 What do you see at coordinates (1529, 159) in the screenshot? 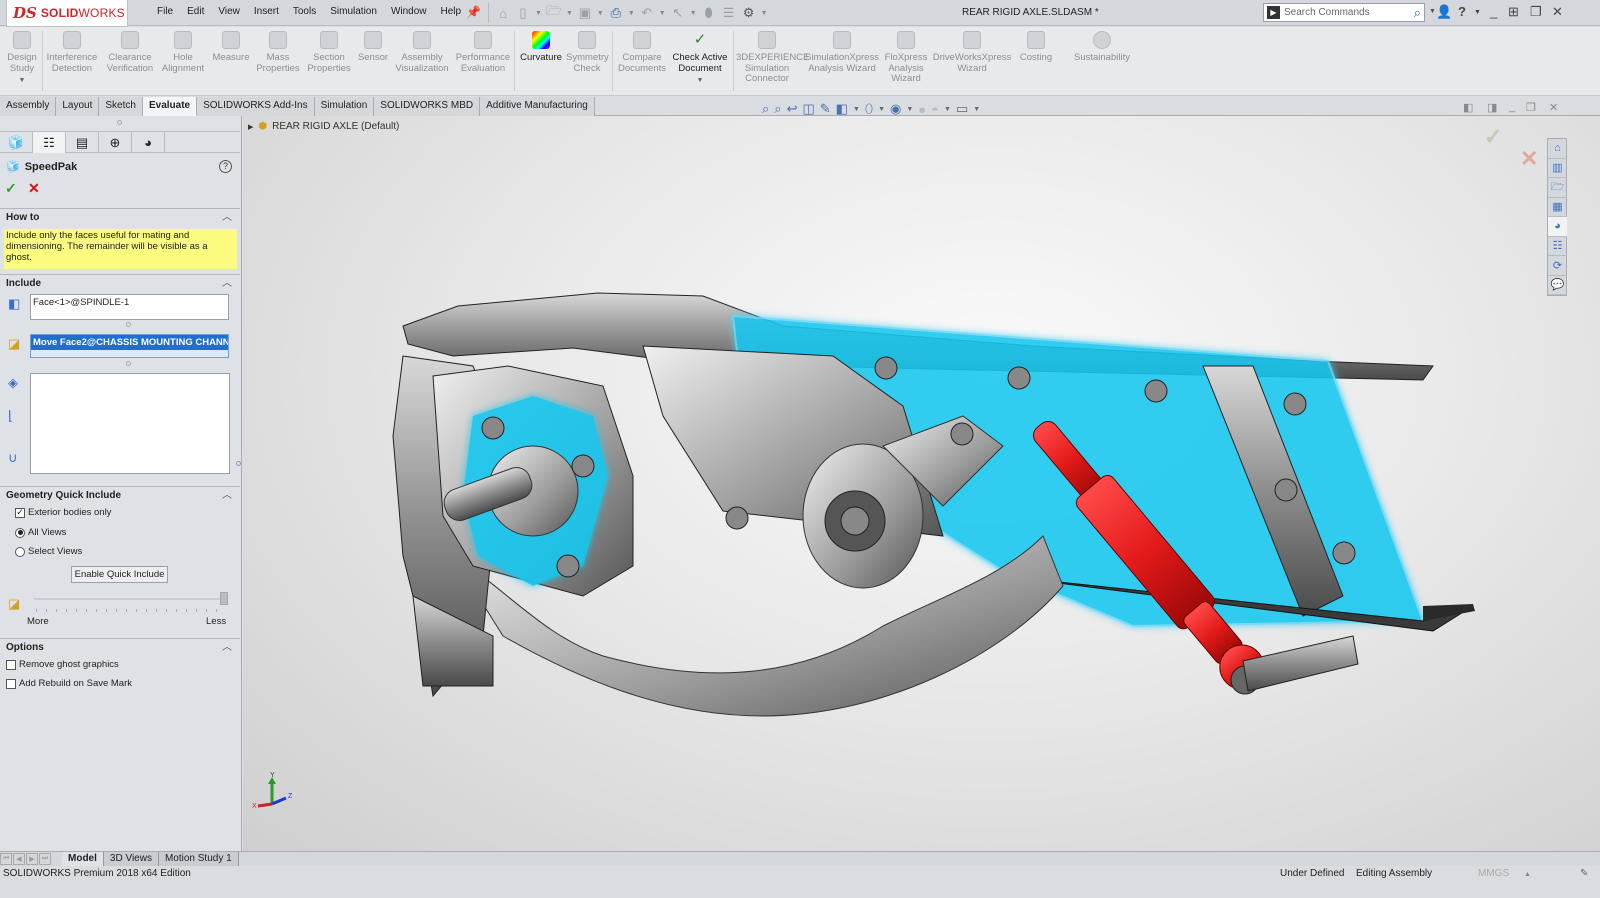
I see `confirmation-corner-cancel-icon: ✕` at bounding box center [1529, 159].